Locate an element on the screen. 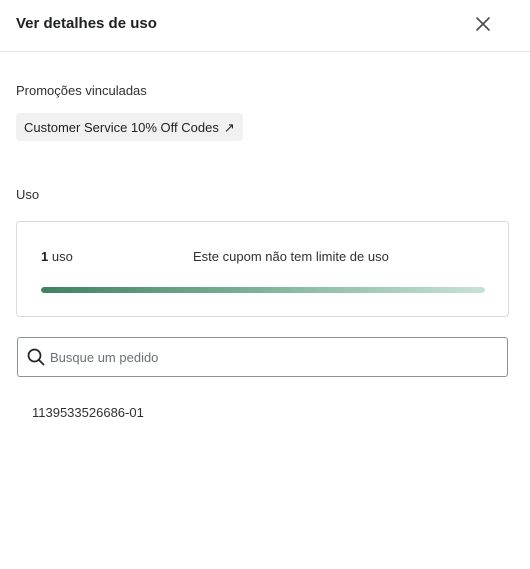  order-list-item: 1139533526686-01 is located at coordinates (88, 412).